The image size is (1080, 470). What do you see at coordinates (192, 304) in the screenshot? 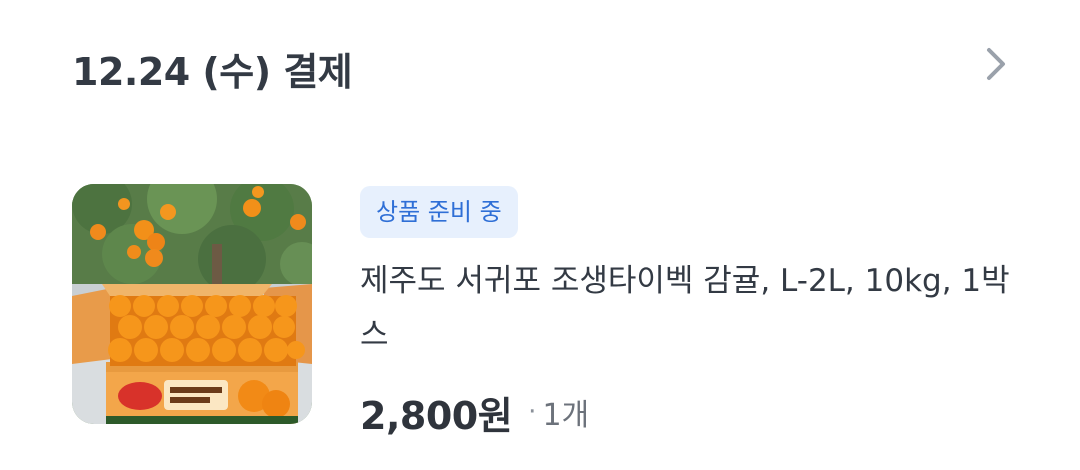
I see `product-thumbnail` at bounding box center [192, 304].